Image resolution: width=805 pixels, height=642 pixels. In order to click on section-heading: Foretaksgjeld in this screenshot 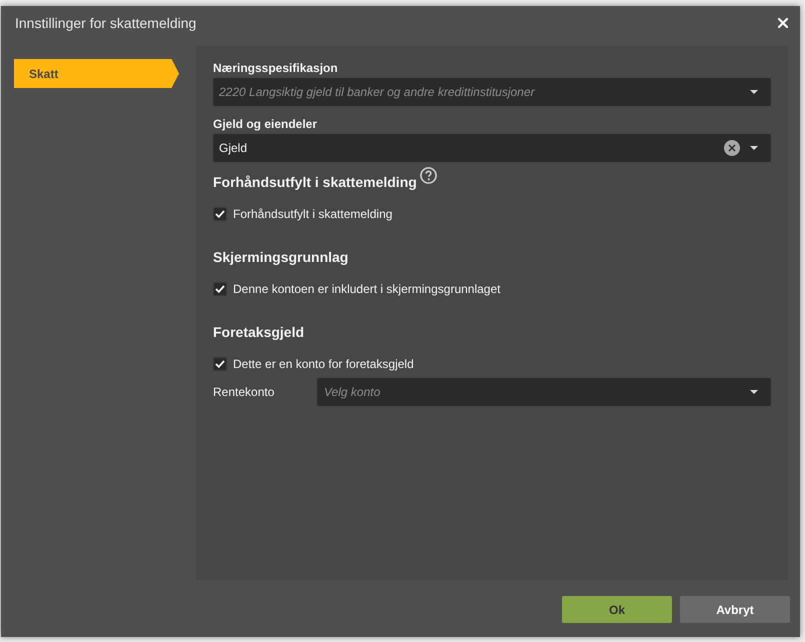, I will do `click(258, 332)`.